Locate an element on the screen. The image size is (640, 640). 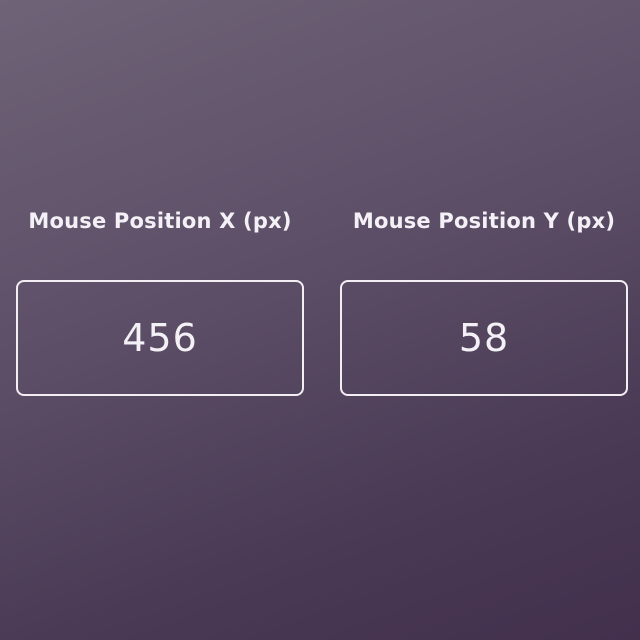
mouse-position-x-label: Mouse Position X (px) is located at coordinates (160, 221).